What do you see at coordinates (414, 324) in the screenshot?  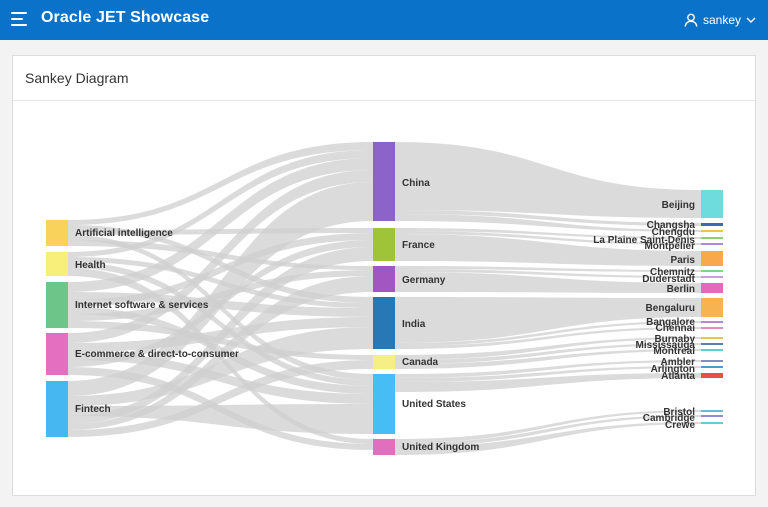 I see `sankey-node-label: India` at bounding box center [414, 324].